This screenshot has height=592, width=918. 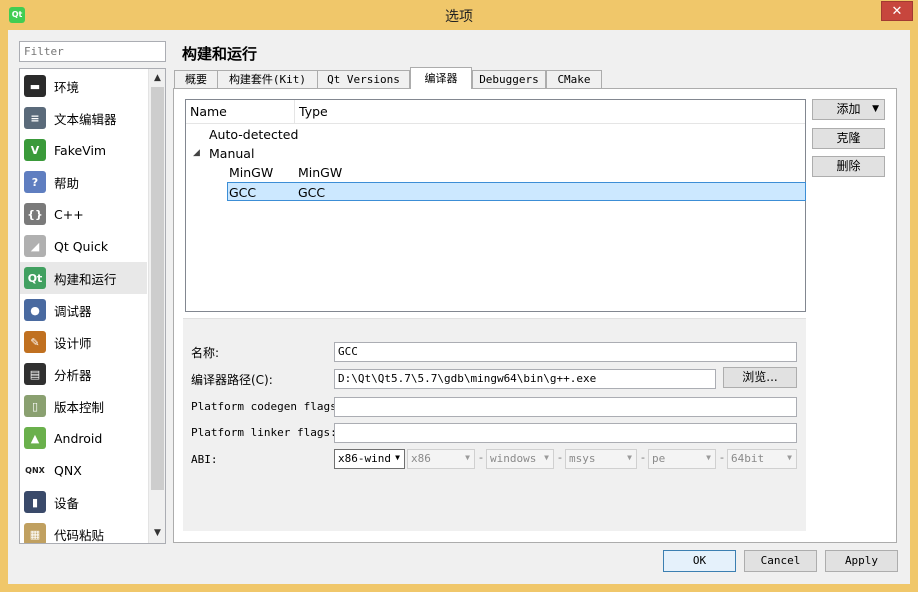 I want to click on abi-os-value: windows, so click(x=513, y=458).